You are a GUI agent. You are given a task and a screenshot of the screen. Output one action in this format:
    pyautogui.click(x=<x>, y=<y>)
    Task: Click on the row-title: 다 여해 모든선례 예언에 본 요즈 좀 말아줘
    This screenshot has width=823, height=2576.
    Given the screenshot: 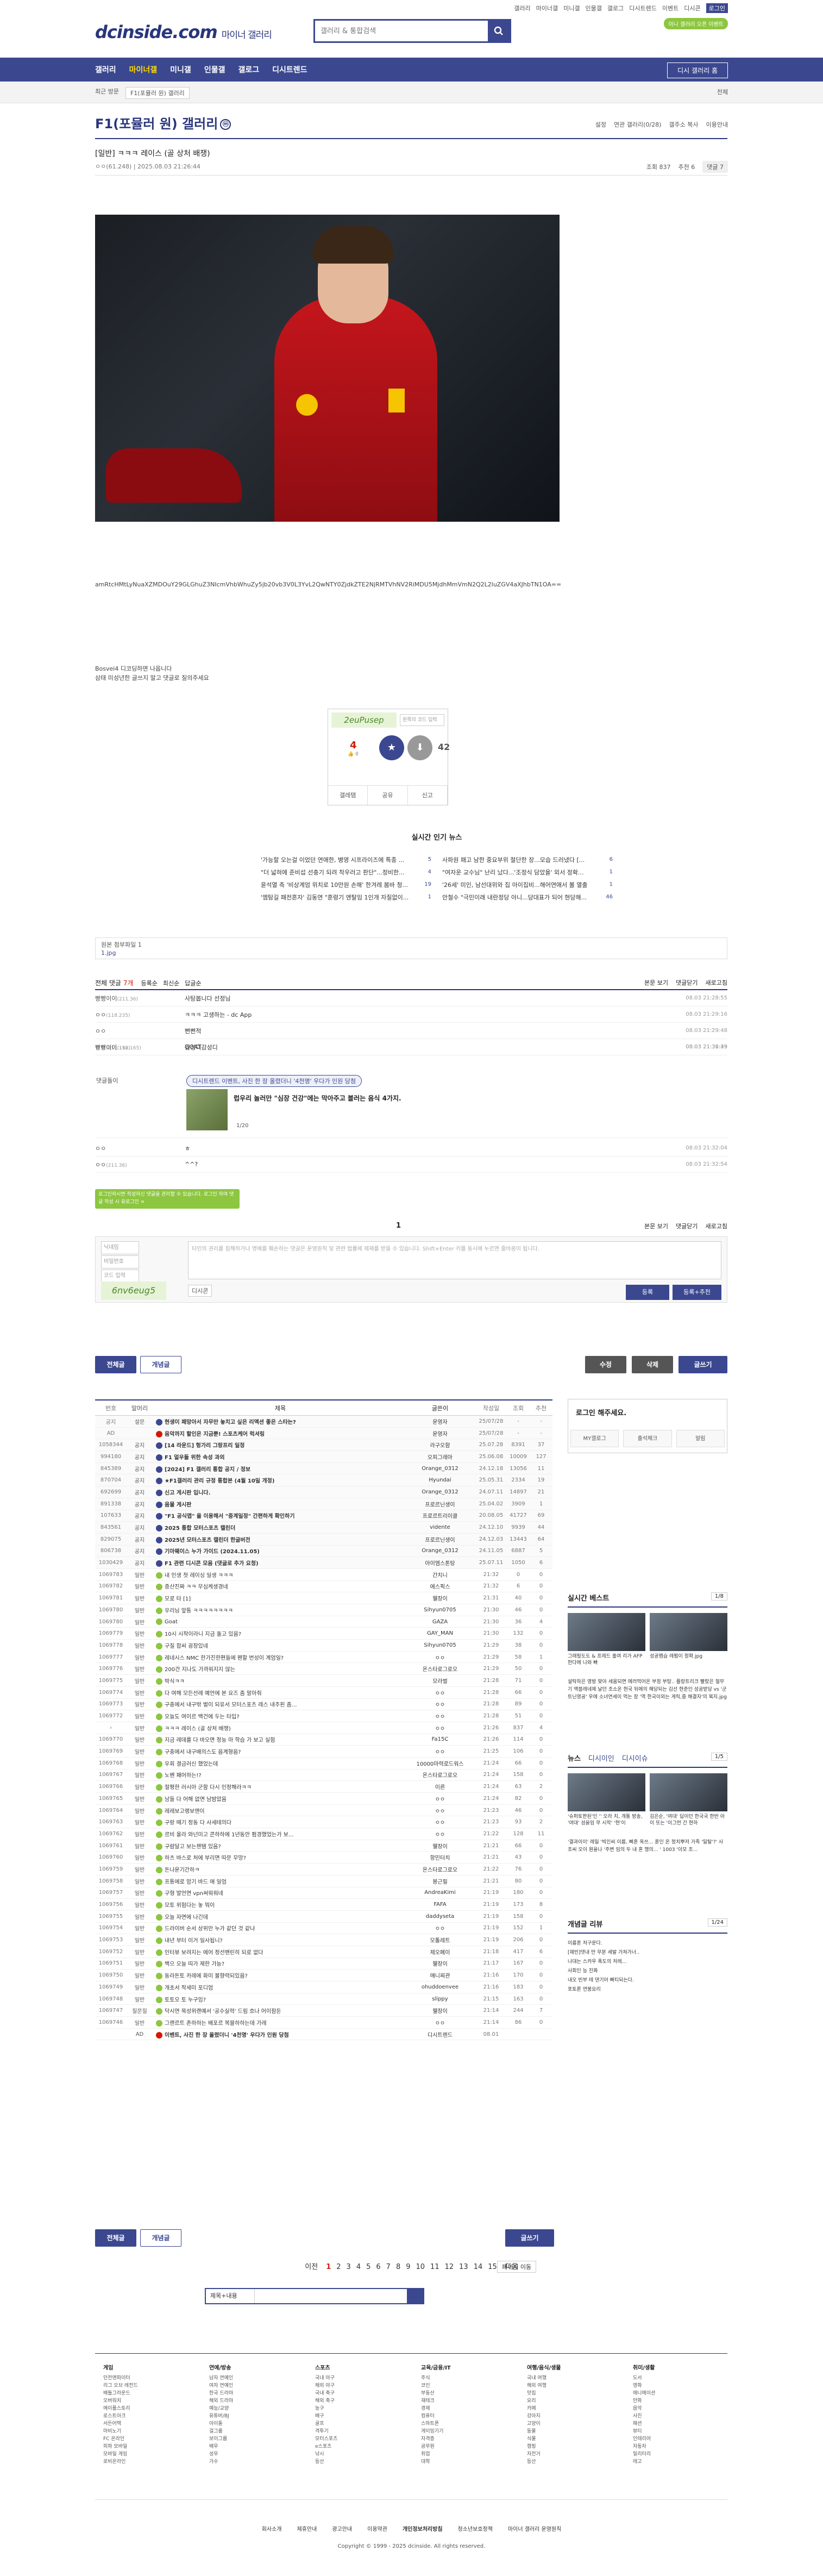 What is the action you would take?
    pyautogui.click(x=279, y=1693)
    